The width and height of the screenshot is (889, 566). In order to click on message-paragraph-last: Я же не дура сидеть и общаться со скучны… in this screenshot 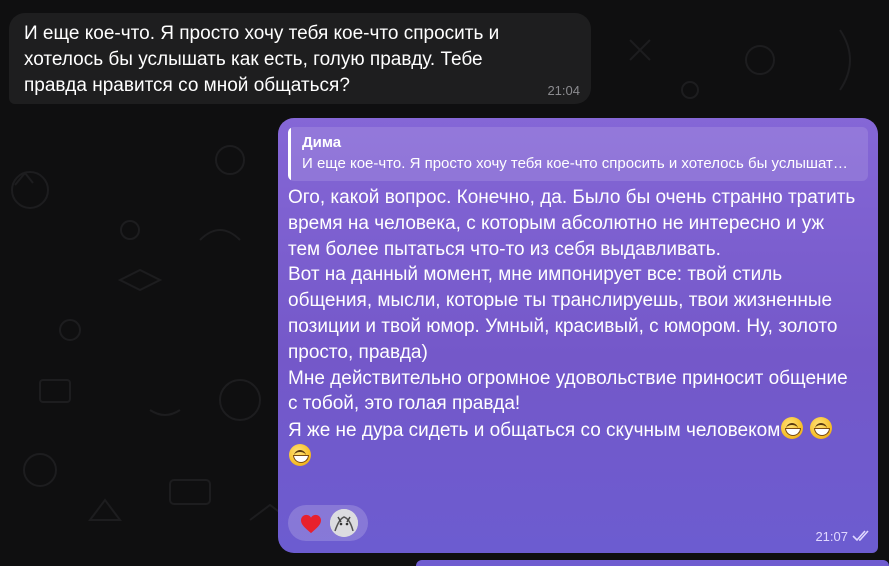, I will do `click(572, 444)`.